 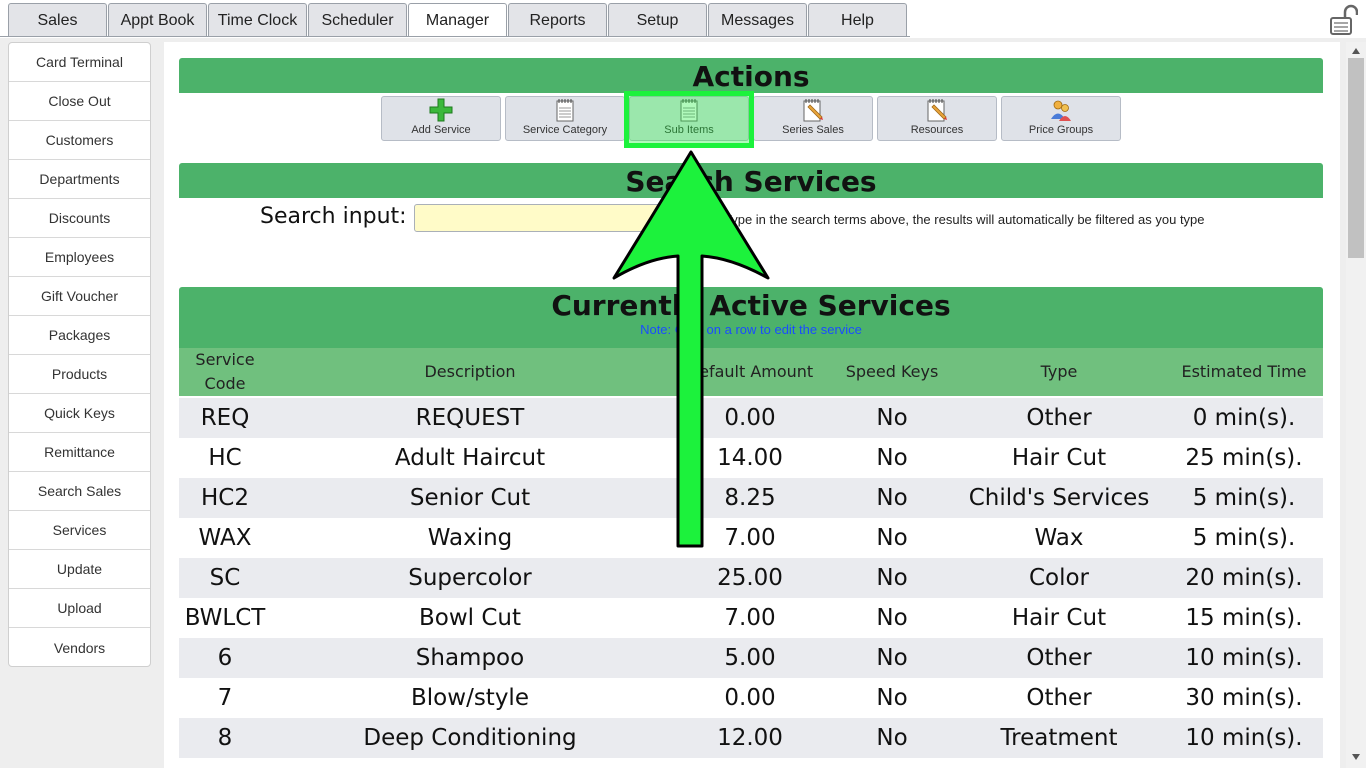 What do you see at coordinates (357, 20) in the screenshot?
I see `tab-scheduler: Scheduler` at bounding box center [357, 20].